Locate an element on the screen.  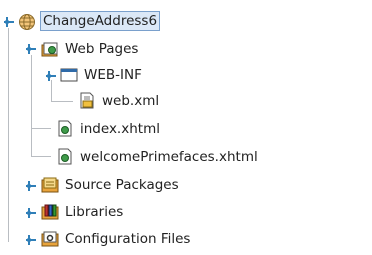
configuration-files-icon is located at coordinates (50, 239).